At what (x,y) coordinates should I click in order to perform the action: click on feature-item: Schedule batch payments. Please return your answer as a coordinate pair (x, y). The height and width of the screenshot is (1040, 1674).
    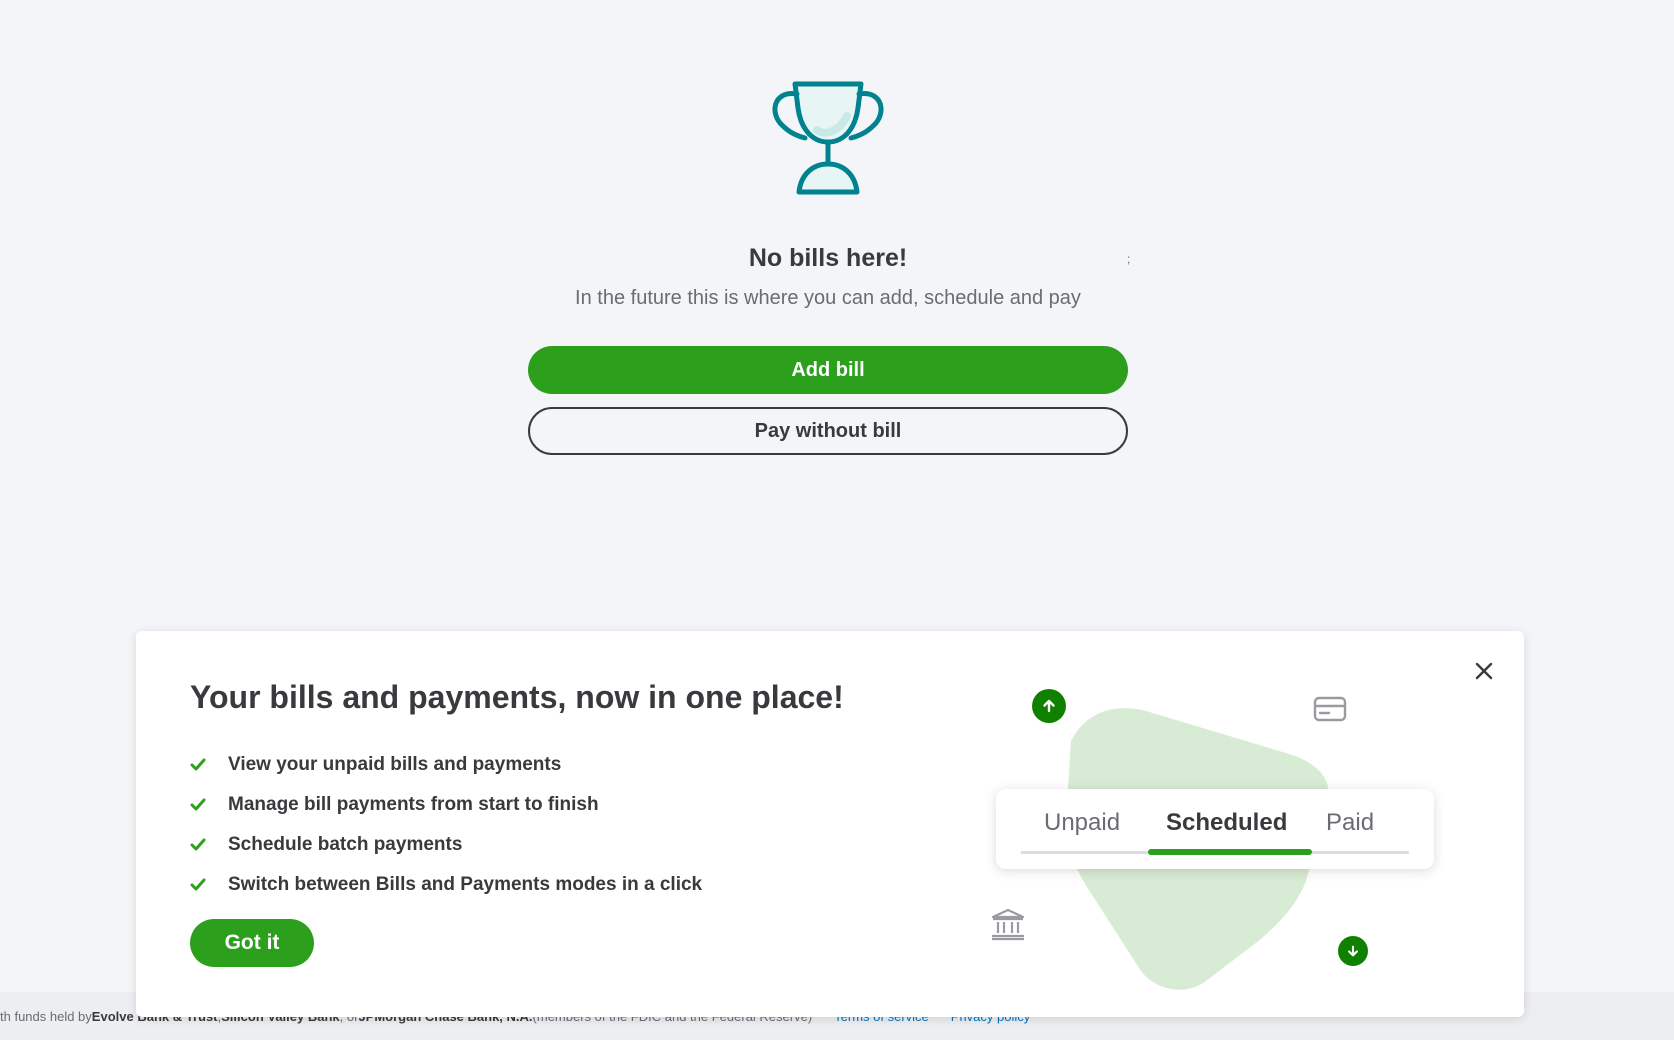
    Looking at the image, I should click on (446, 845).